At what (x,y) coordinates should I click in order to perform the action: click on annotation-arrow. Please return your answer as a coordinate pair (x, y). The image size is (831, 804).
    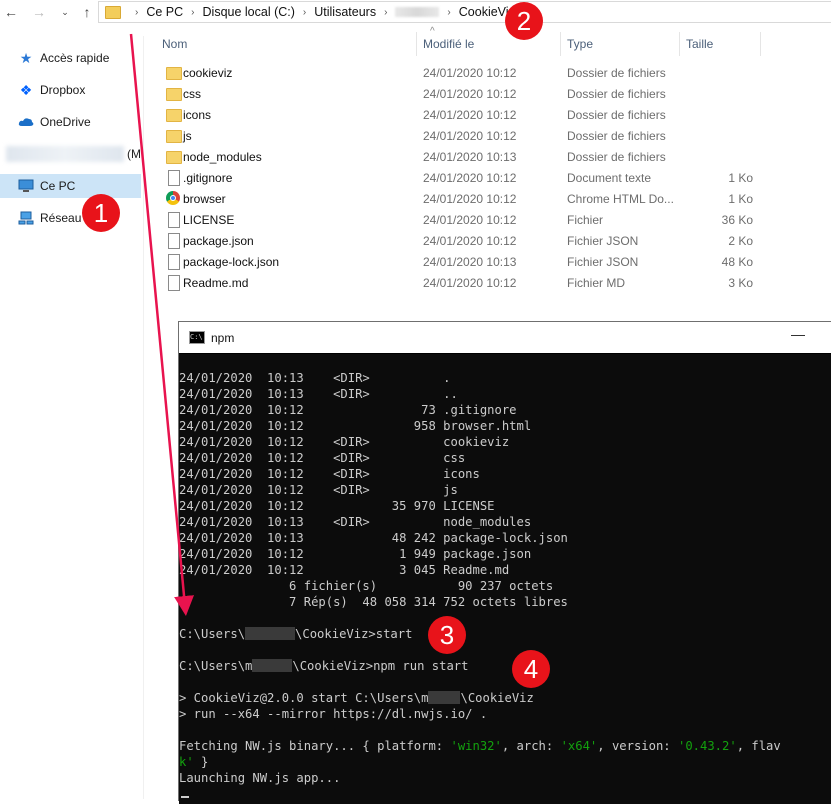
    Looking at the image, I should click on (162, 324).